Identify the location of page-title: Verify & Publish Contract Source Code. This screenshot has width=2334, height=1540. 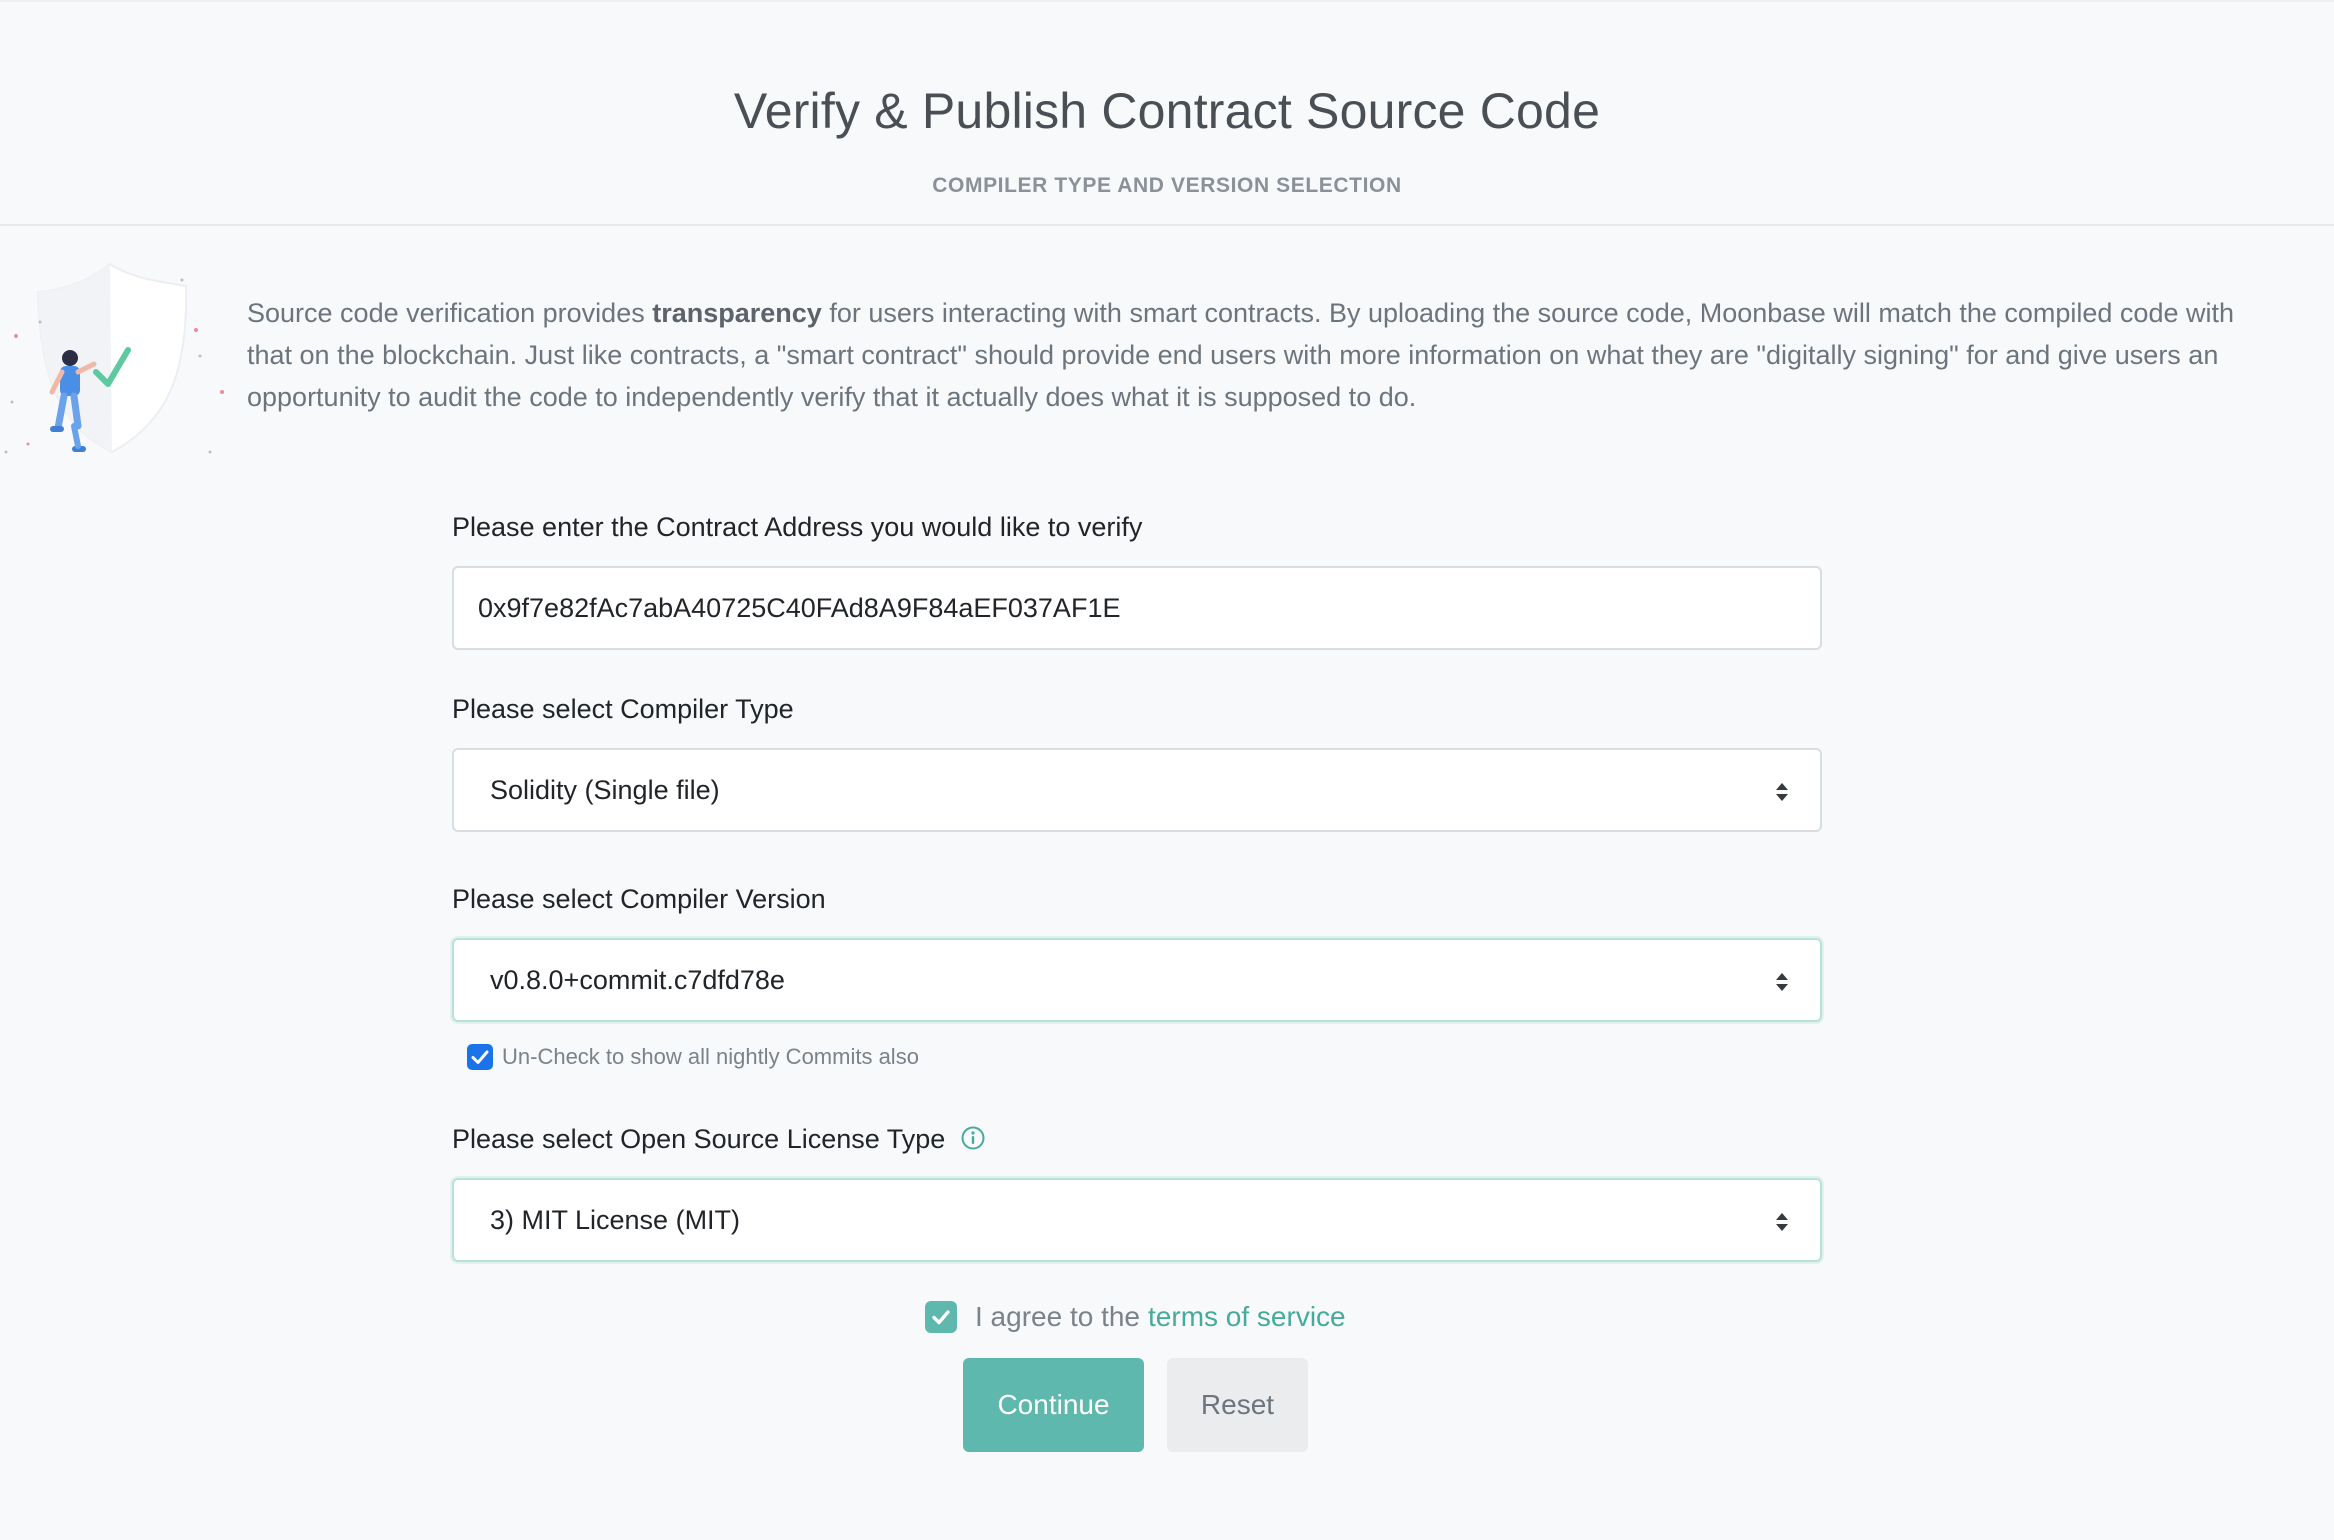
(1167, 111).